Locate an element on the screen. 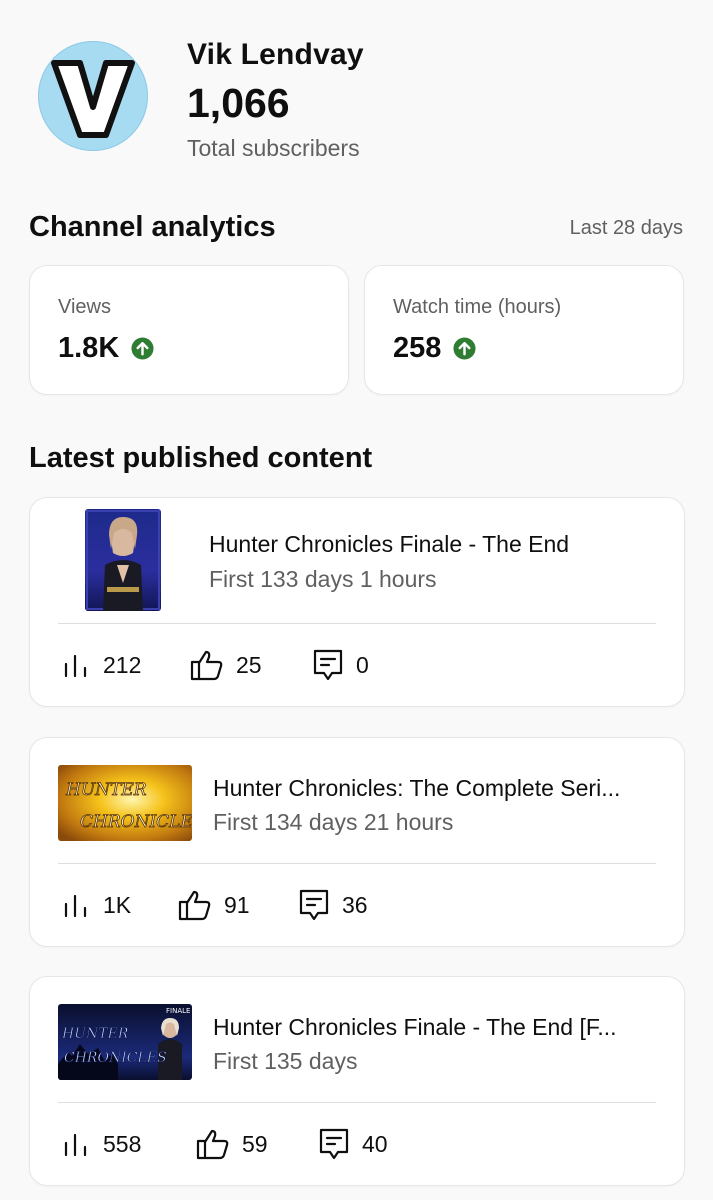  likes-stat: 91 is located at coordinates (214, 905).